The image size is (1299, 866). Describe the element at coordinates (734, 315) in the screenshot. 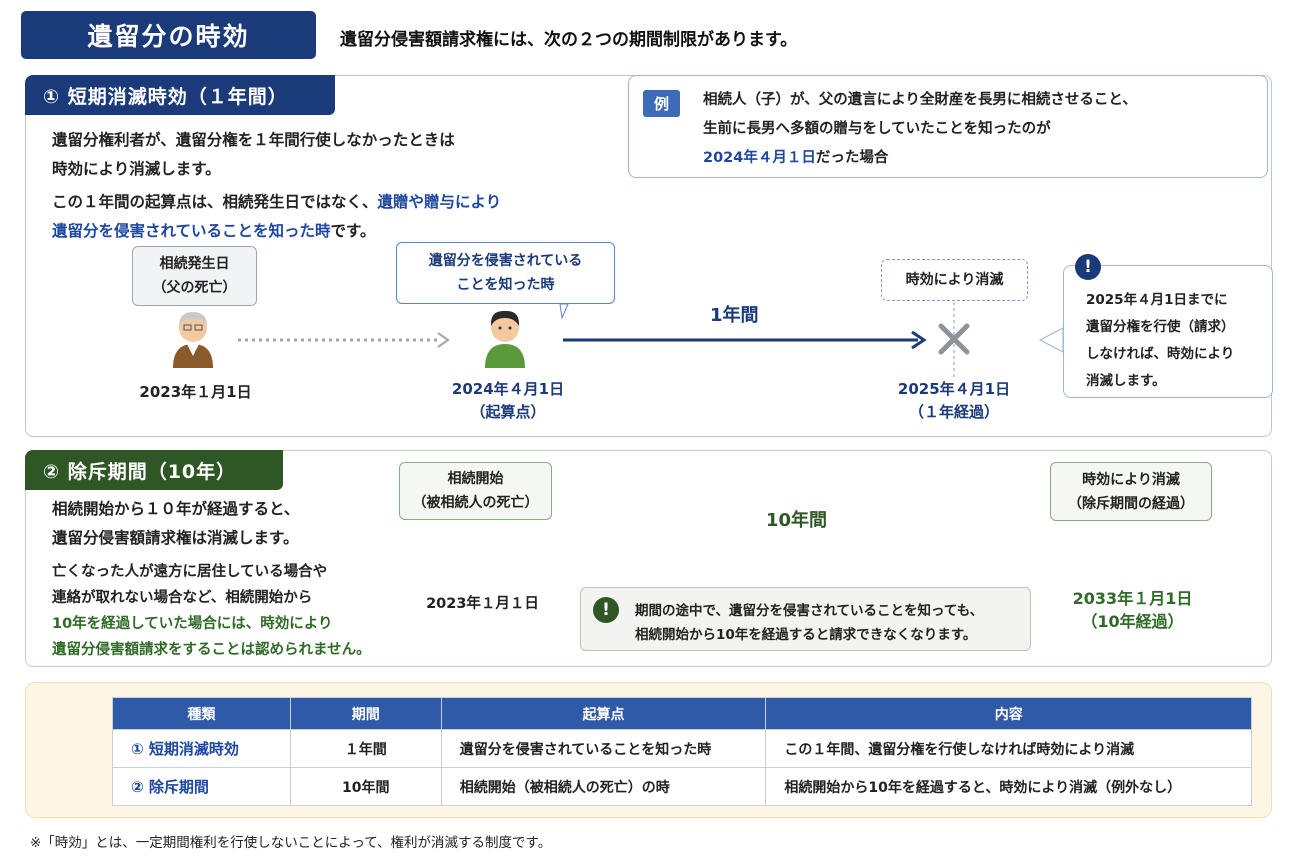

I see `one-year-label: 1年間` at that location.